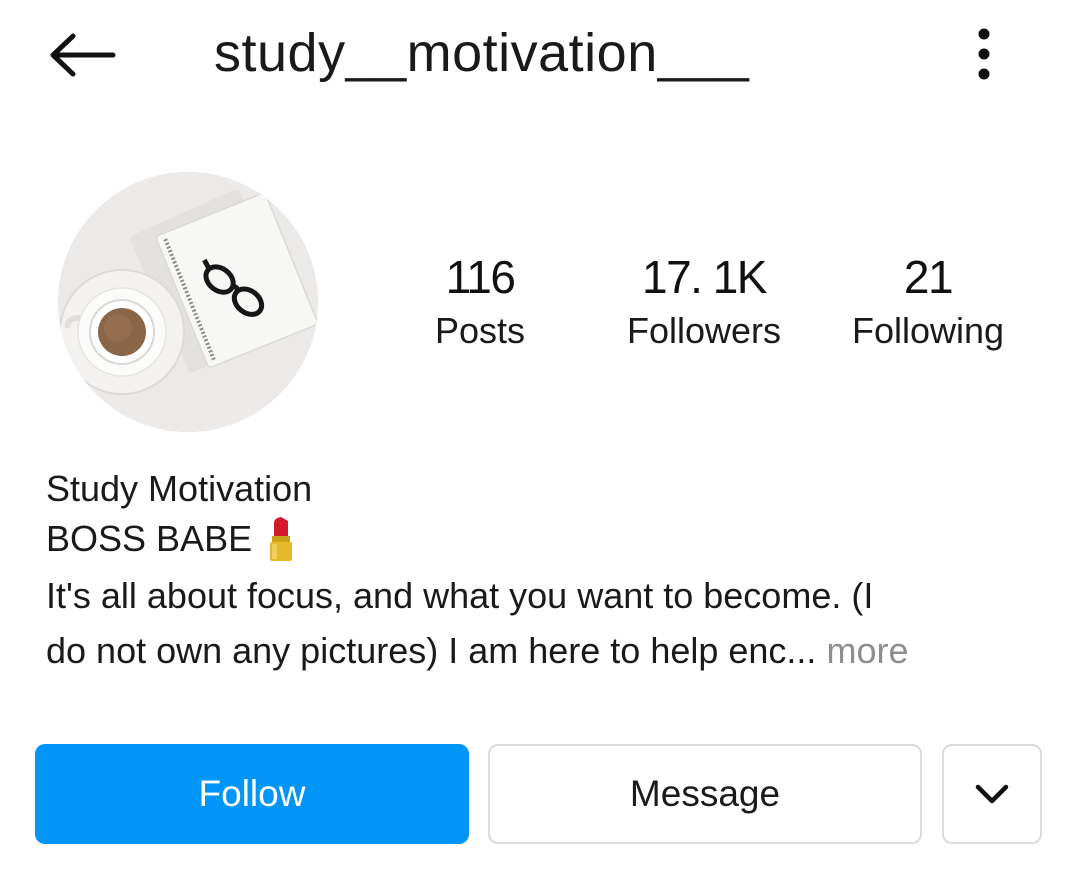  Describe the element at coordinates (480, 330) in the screenshot. I see `stat-posts-label: Posts` at that location.